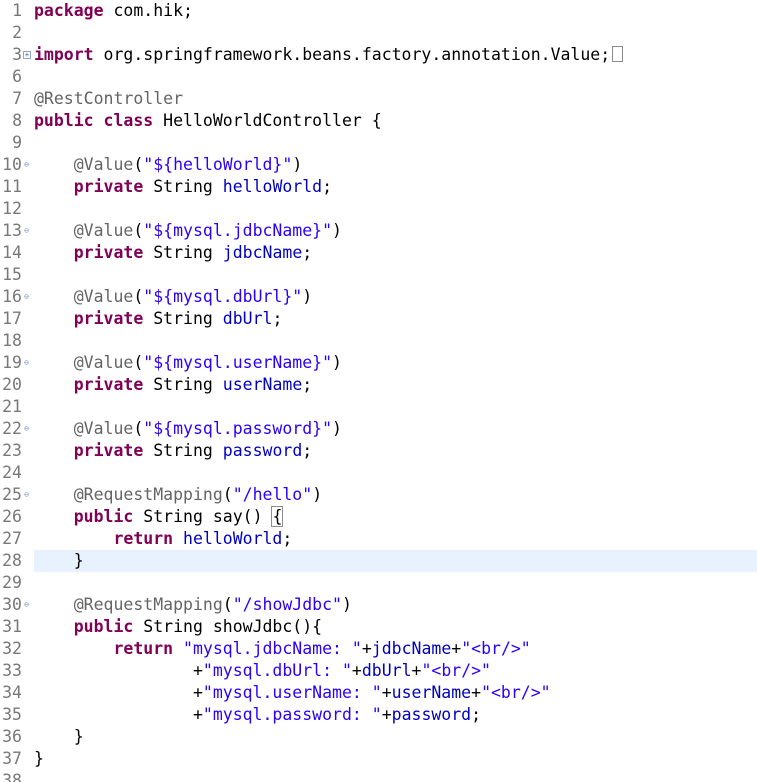 The width and height of the screenshot is (757, 782). Describe the element at coordinates (378, 275) in the screenshot. I see `code-line: 15` at that location.